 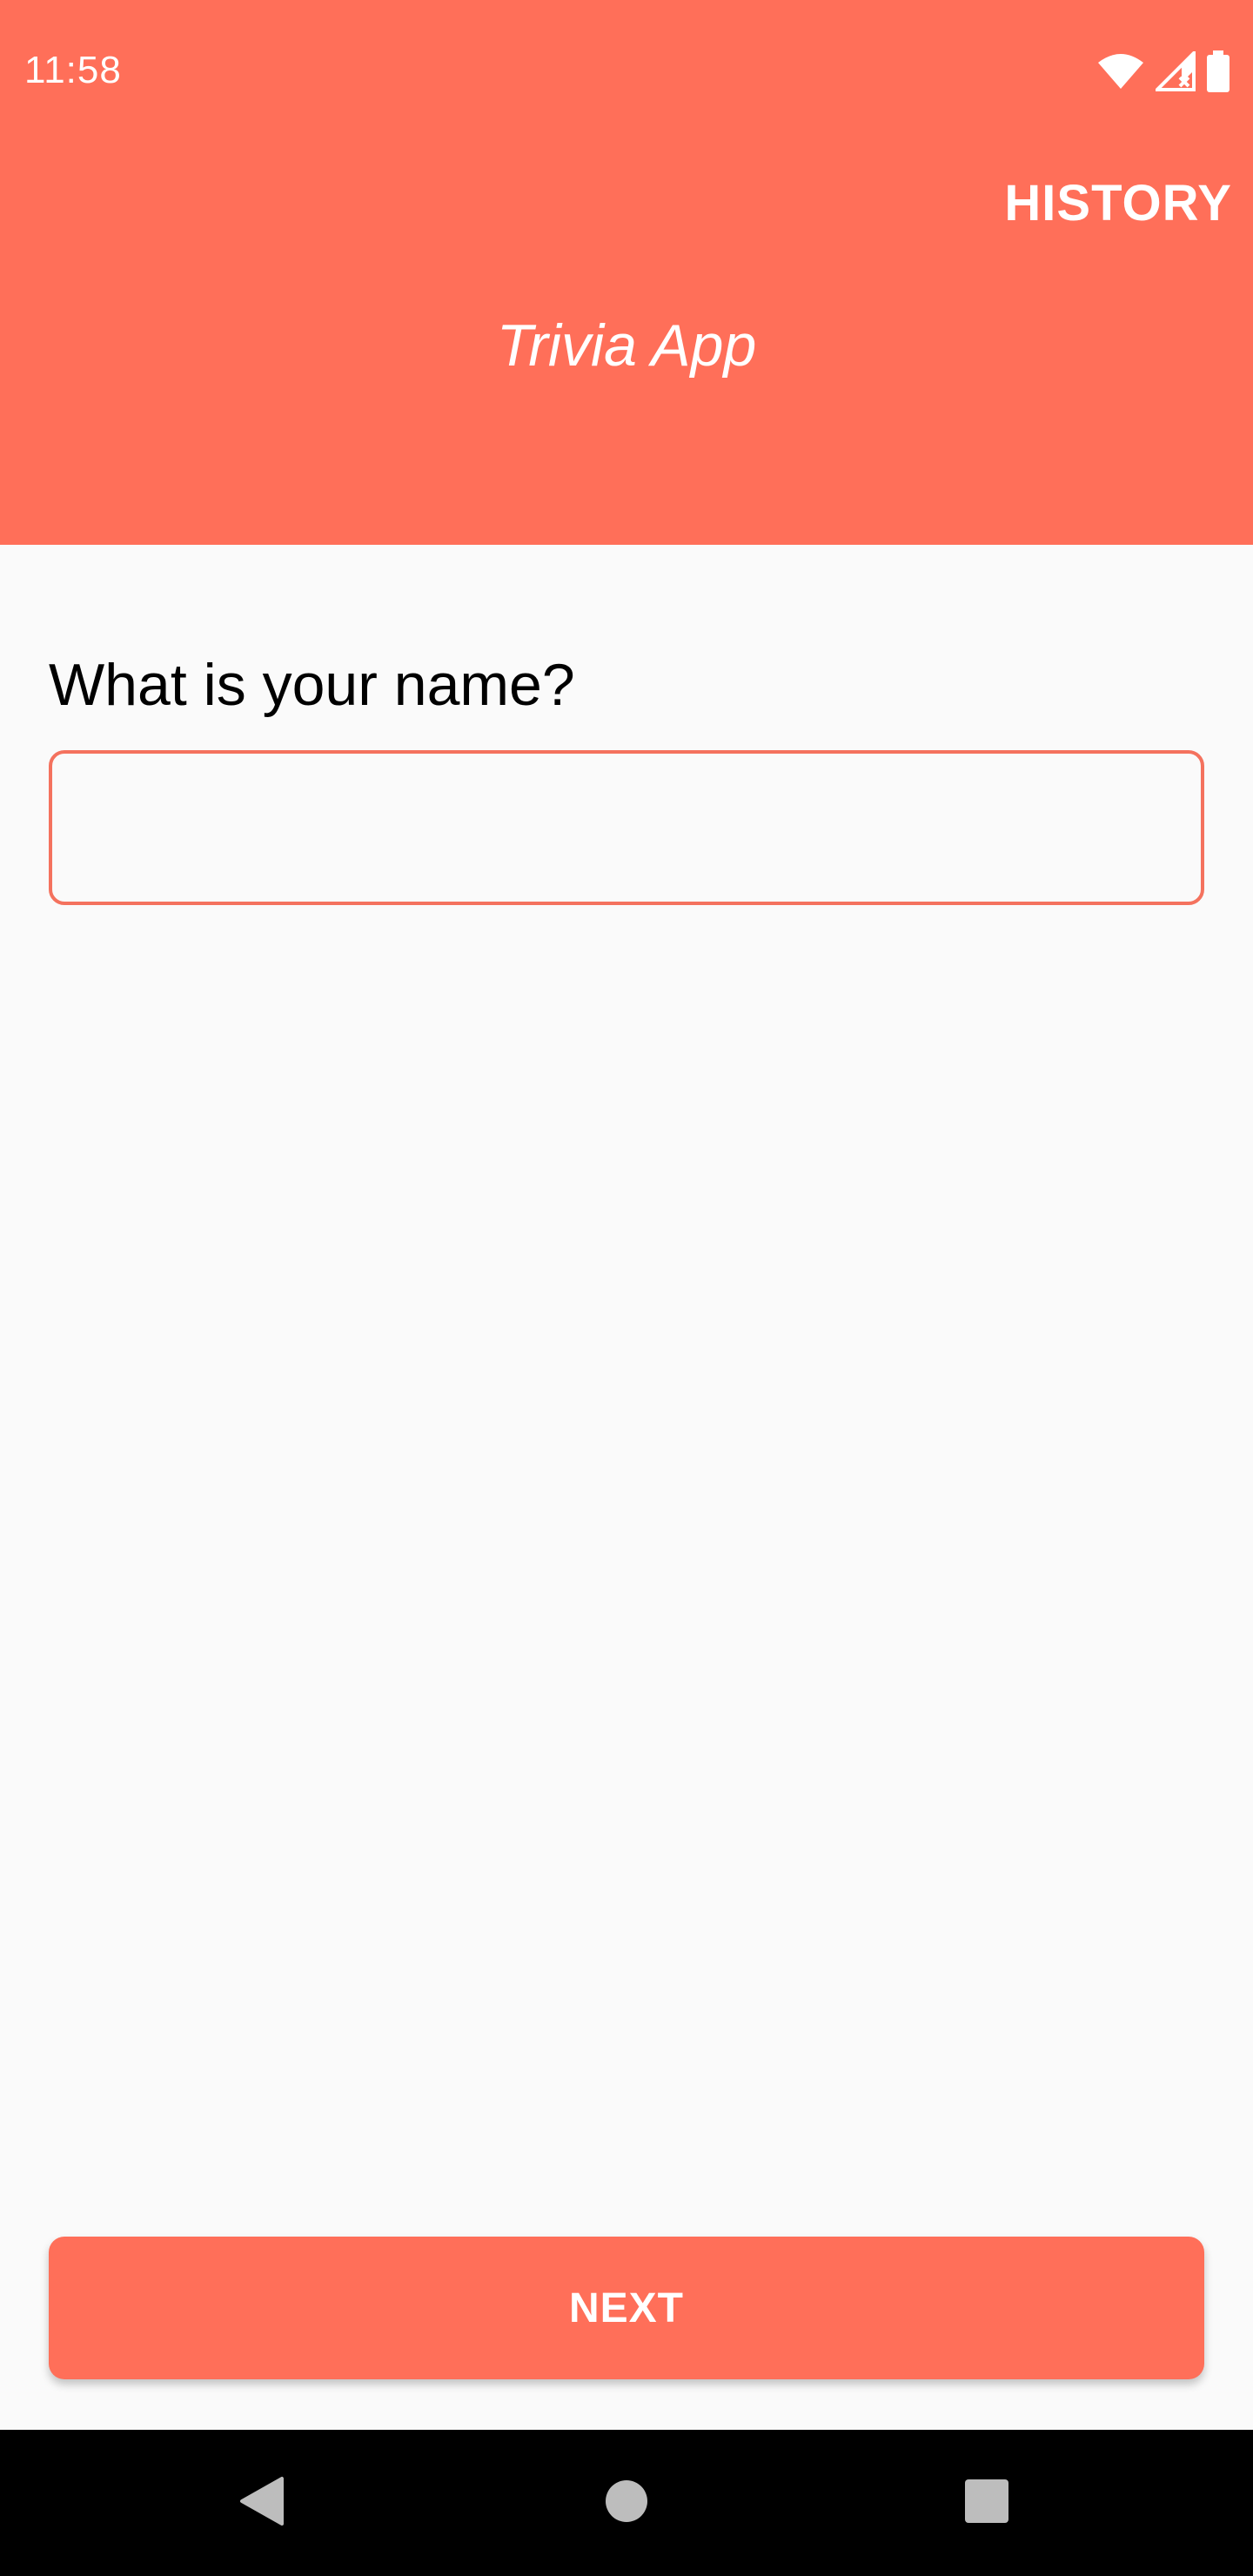 I want to click on wifi-icon, so click(x=1120, y=73).